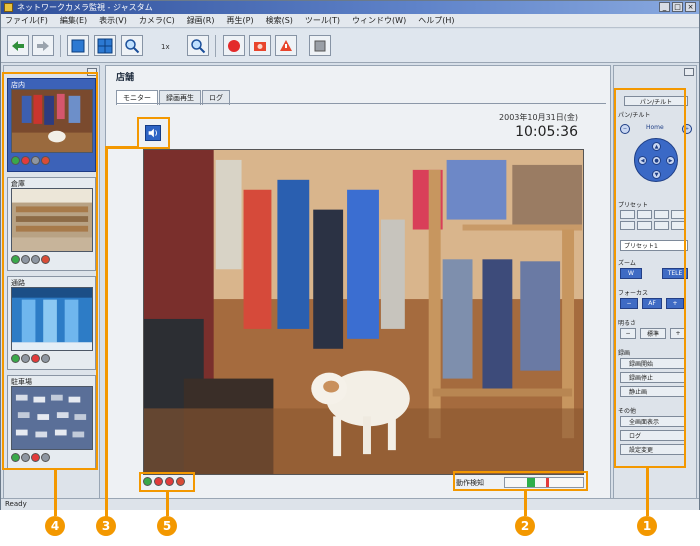 The image size is (700, 546). Describe the element at coordinates (650, 278) in the screenshot. I see `control-panel-highlight` at that location.